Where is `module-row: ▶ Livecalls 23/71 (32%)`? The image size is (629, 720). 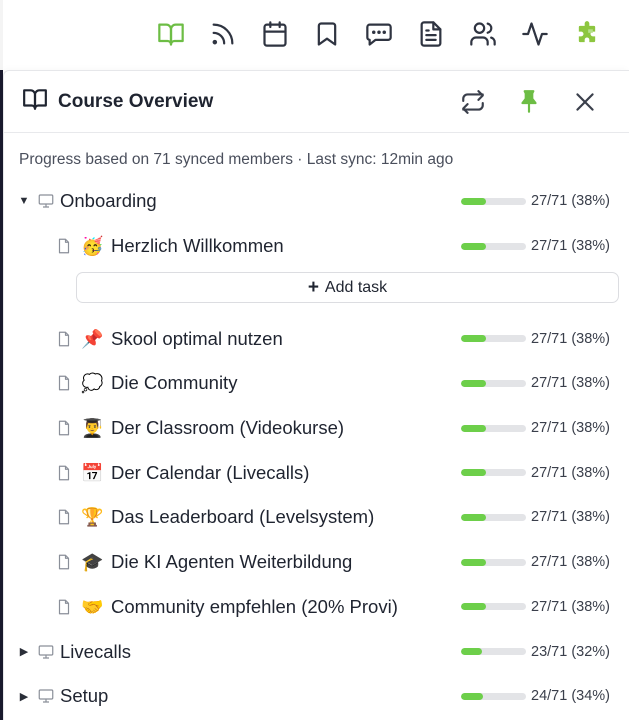 module-row: ▶ Livecalls 23/71 (32%) is located at coordinates (316, 651).